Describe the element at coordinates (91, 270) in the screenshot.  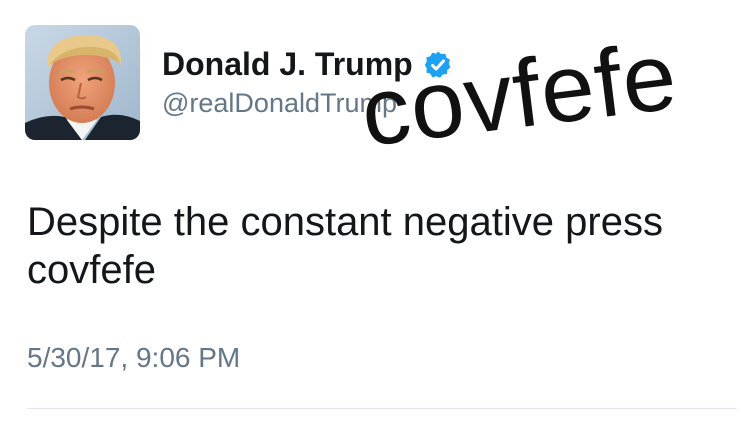
I see `tweet-text-line: covfefe` at that location.